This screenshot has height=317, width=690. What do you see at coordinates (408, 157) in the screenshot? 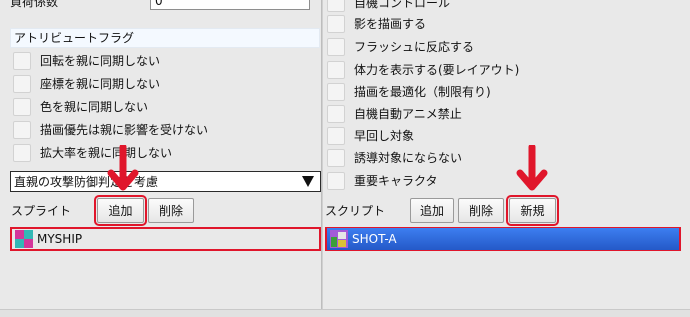
I see `checkbox-label: 誘導対象にならない` at bounding box center [408, 157].